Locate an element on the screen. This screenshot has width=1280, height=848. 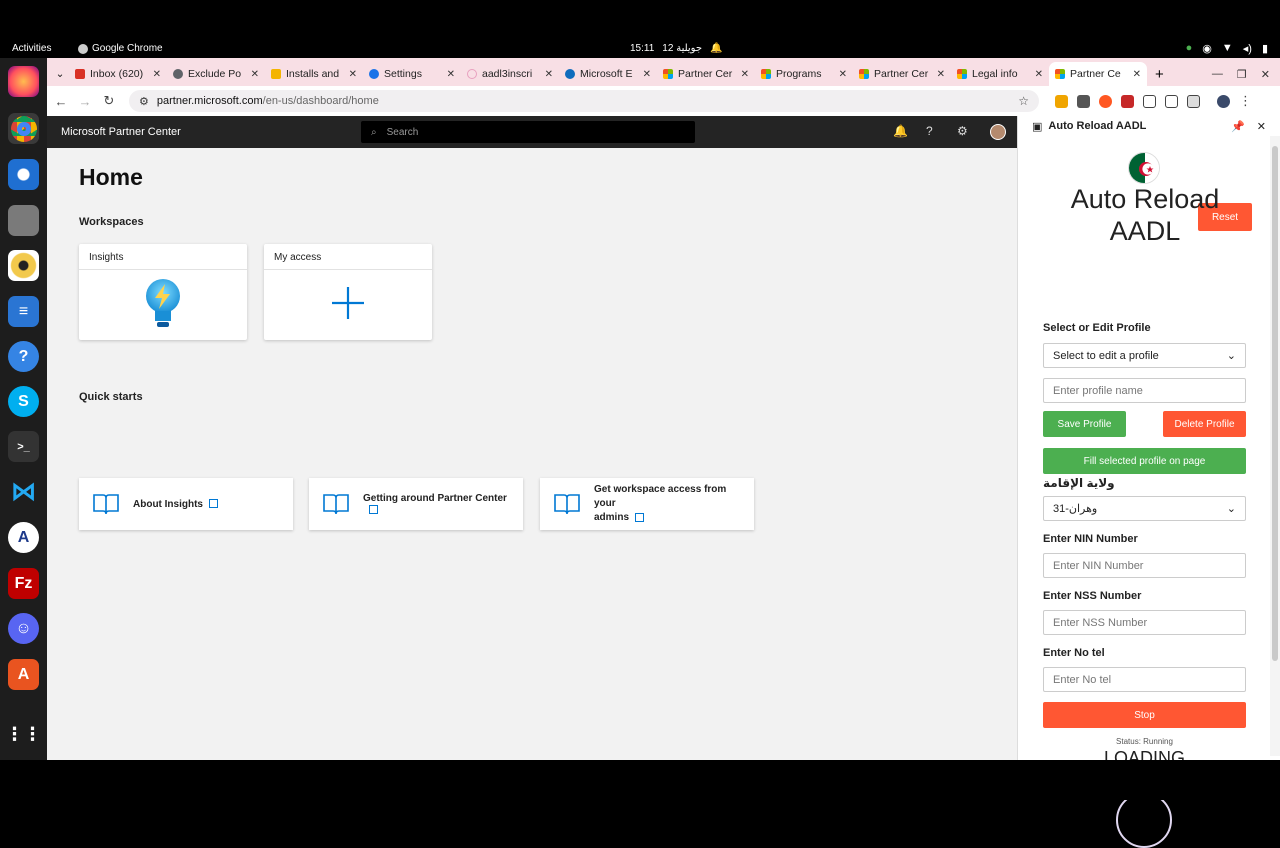
extension-icon: ▣ is located at coordinates (1037, 126).